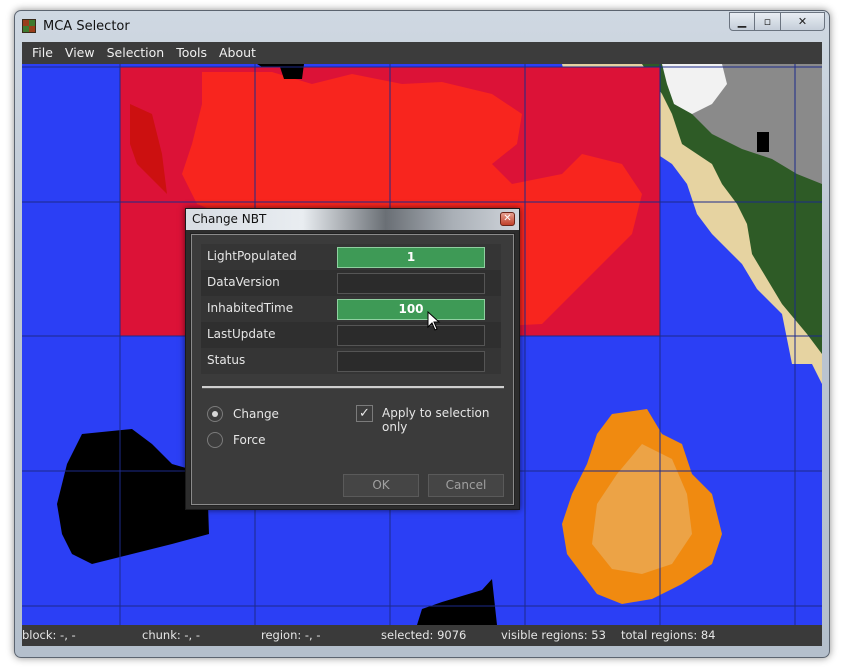  What do you see at coordinates (191, 53) in the screenshot?
I see `menu-tools: Tools` at bounding box center [191, 53].